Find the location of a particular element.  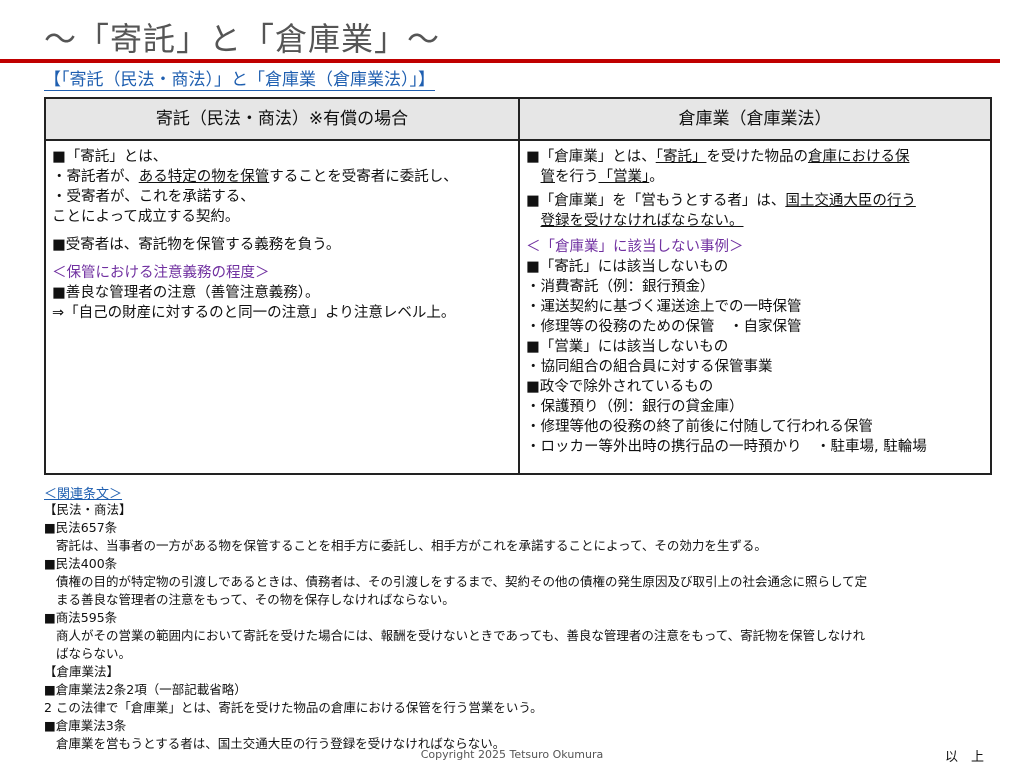

title-divider is located at coordinates (500, 61).